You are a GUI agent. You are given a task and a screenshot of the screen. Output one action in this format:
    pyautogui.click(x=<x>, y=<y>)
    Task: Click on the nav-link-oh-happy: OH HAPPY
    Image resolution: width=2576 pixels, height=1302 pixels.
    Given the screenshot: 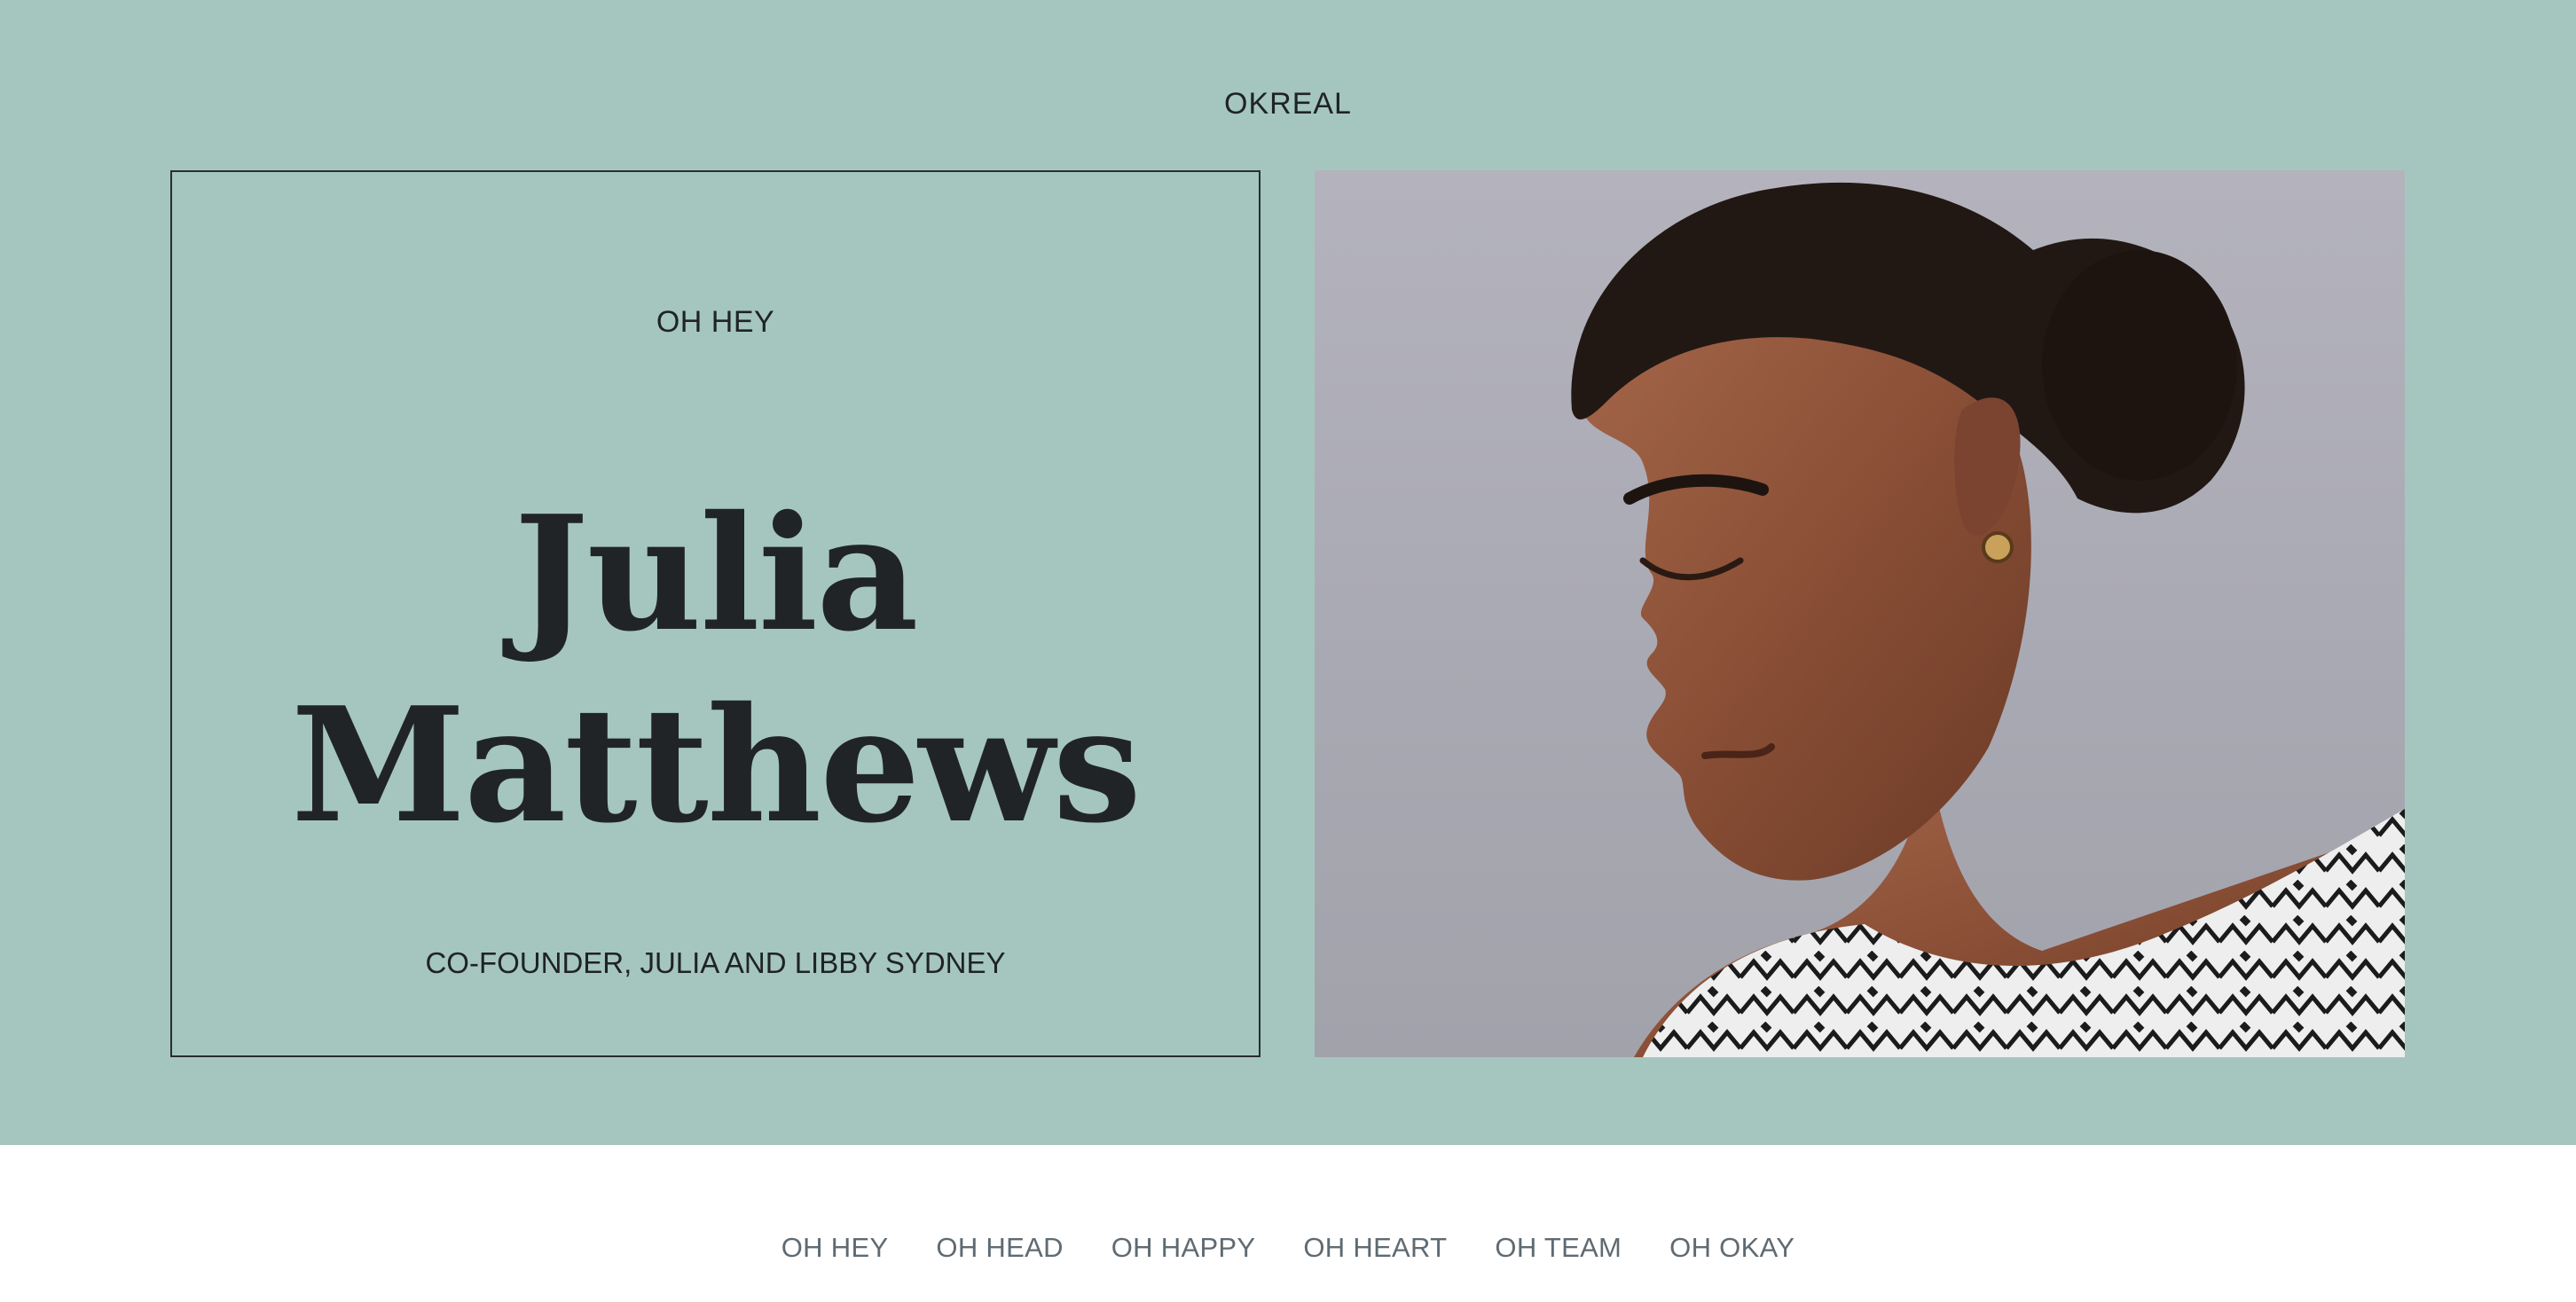 What is the action you would take?
    pyautogui.click(x=1183, y=1248)
    